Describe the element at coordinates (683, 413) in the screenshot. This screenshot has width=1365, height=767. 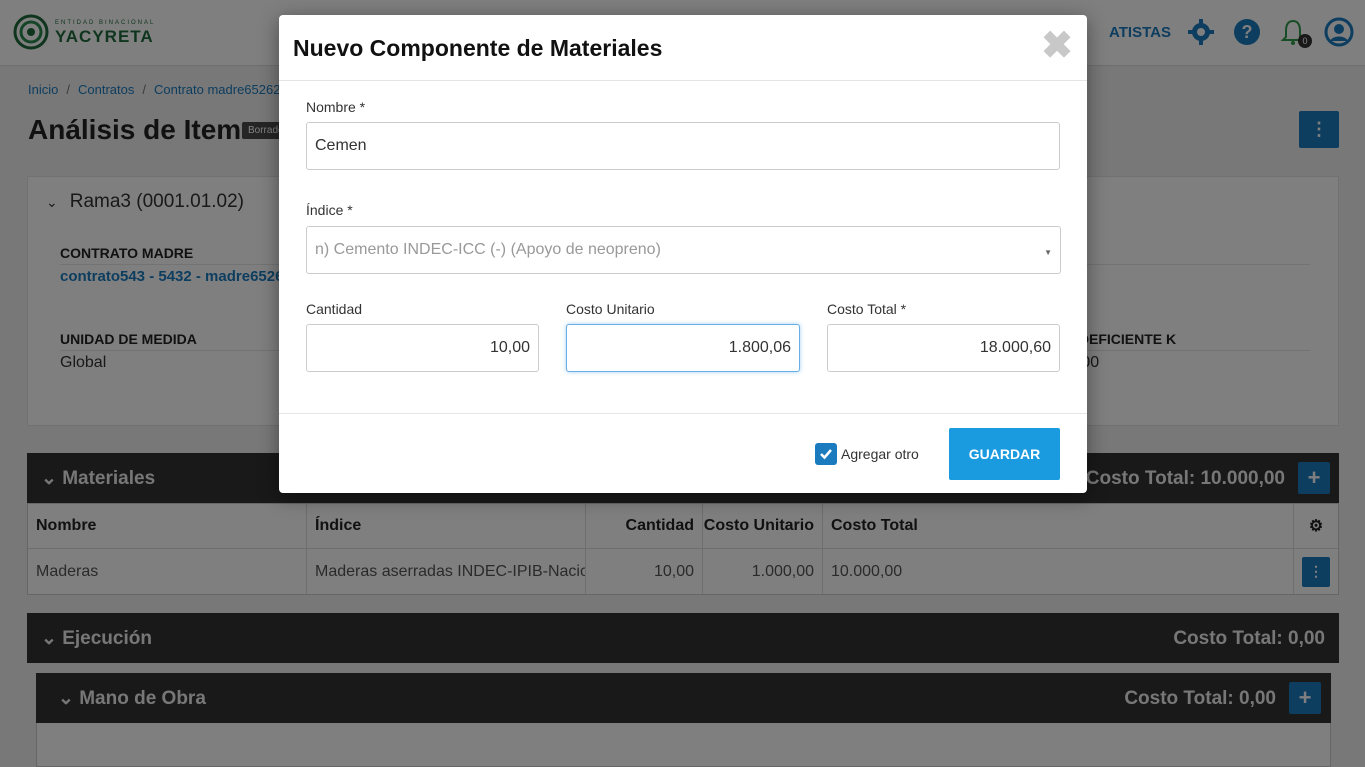
I see `modal-footer-divider` at that location.